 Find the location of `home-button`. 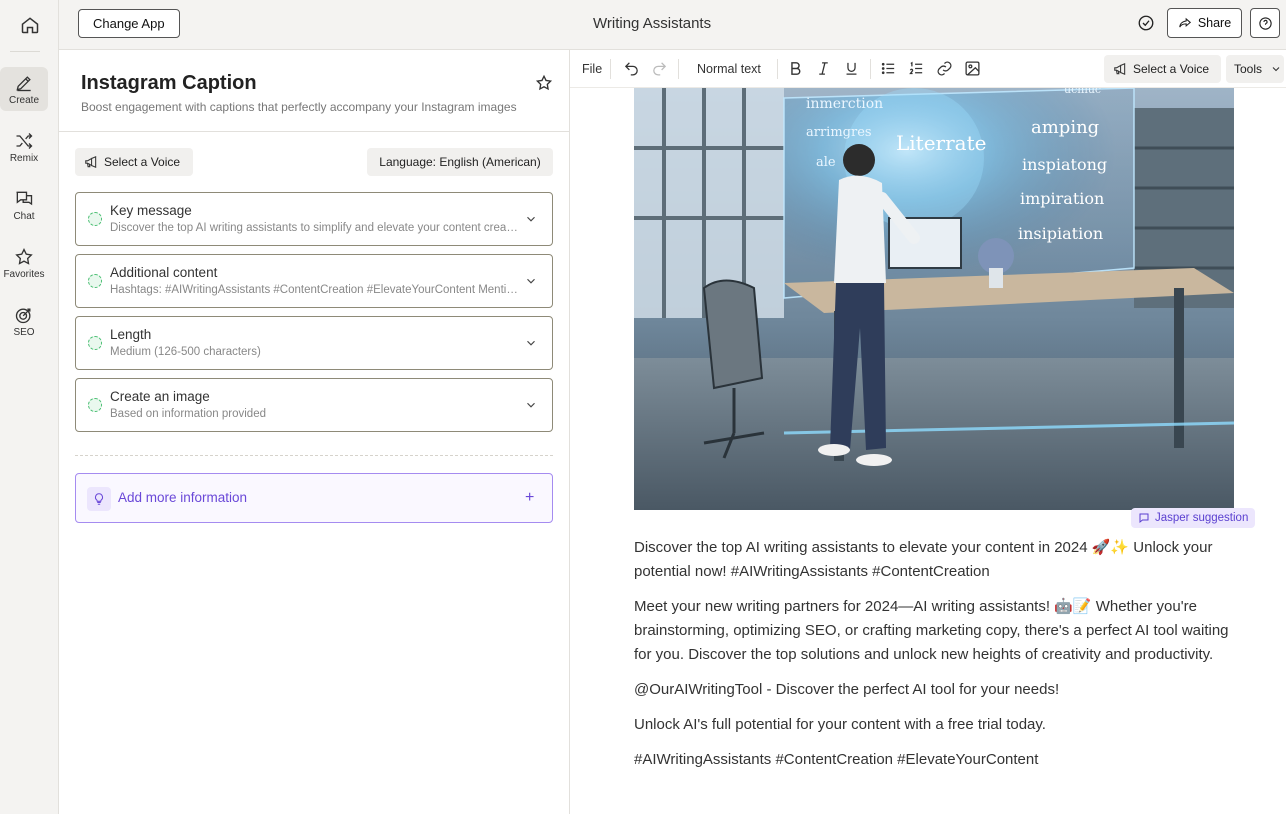

home-button is located at coordinates (29, 25).